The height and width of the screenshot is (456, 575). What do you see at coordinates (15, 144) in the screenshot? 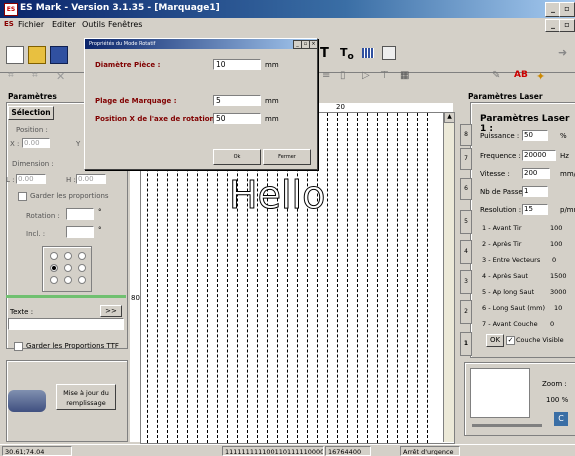
I see `x-label: X :` at bounding box center [15, 144].